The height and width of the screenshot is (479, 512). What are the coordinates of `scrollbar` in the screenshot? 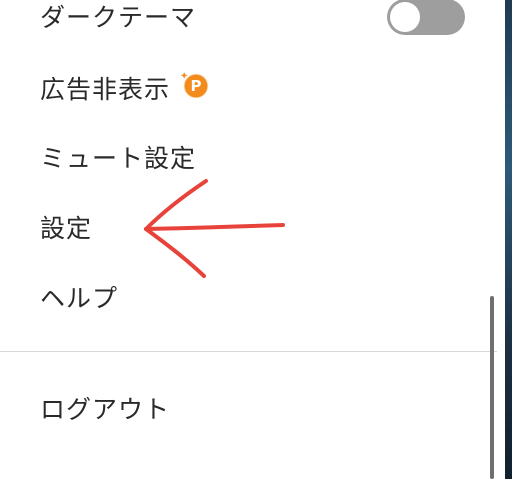 It's located at (492, 387).